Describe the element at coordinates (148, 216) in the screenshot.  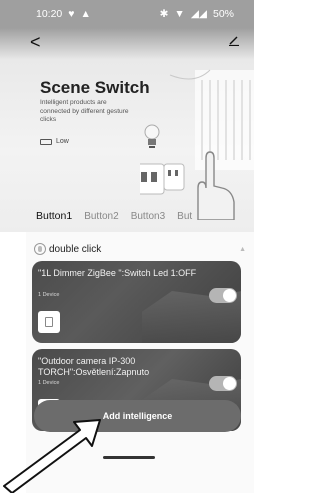
I see `tab-button3: Button3` at that location.